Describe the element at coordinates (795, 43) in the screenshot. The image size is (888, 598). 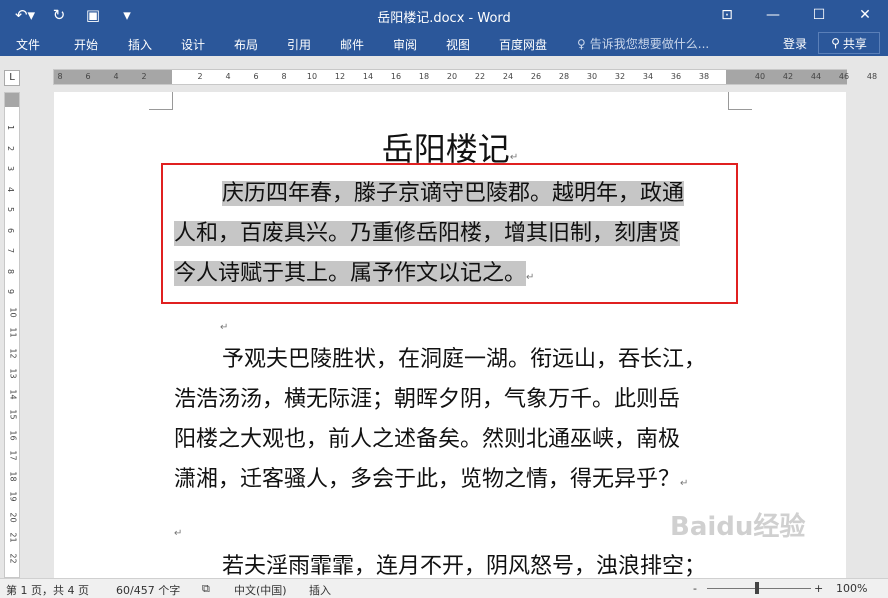
I see `login-link: 登录` at that location.